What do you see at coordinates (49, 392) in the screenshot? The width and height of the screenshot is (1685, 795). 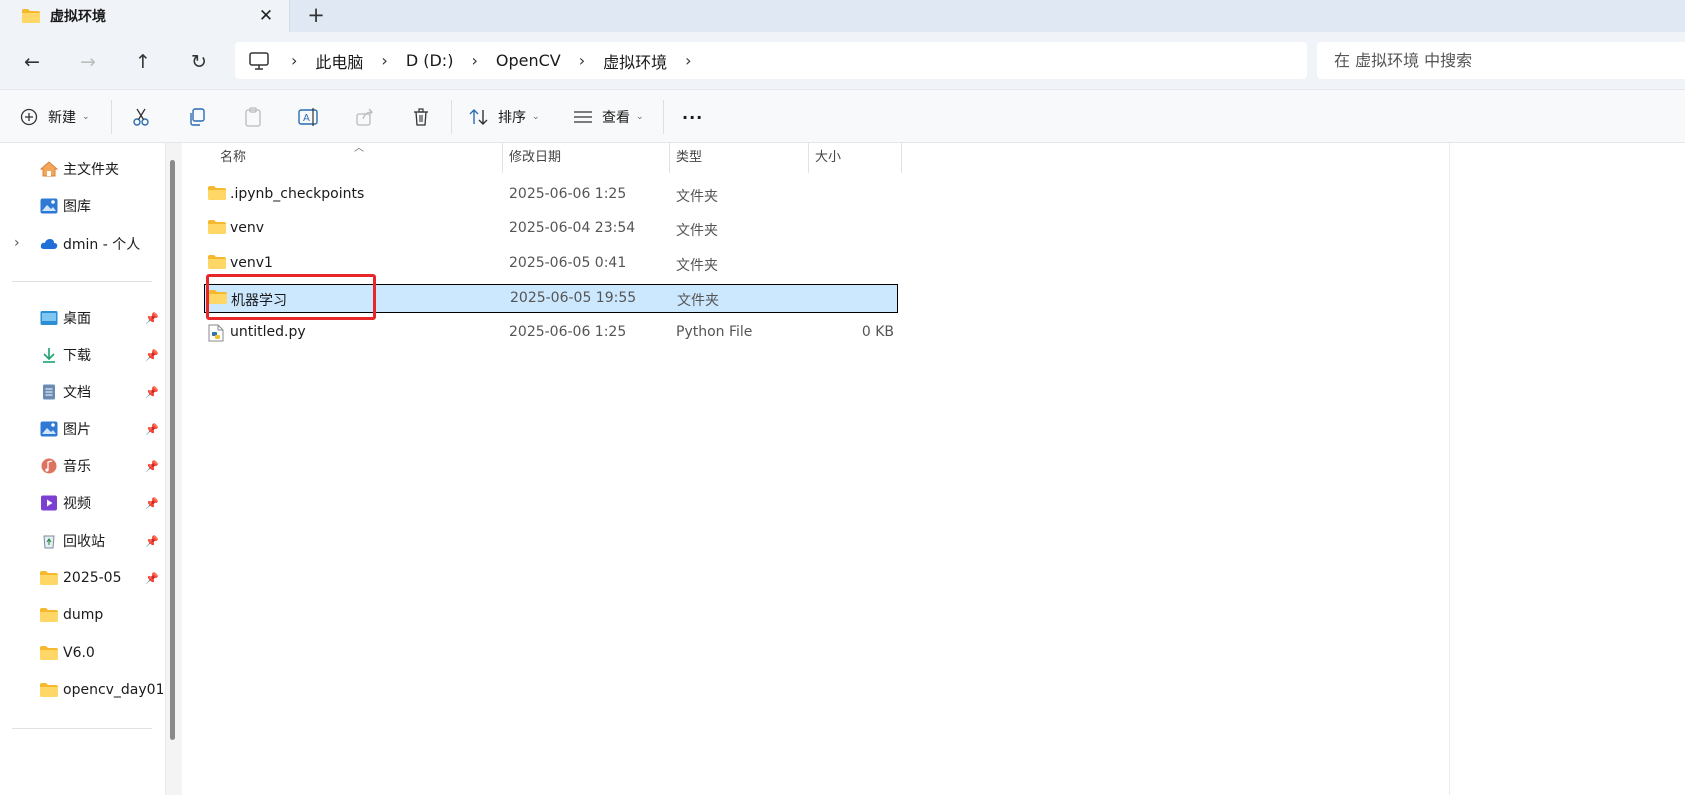 I see `document-icon` at bounding box center [49, 392].